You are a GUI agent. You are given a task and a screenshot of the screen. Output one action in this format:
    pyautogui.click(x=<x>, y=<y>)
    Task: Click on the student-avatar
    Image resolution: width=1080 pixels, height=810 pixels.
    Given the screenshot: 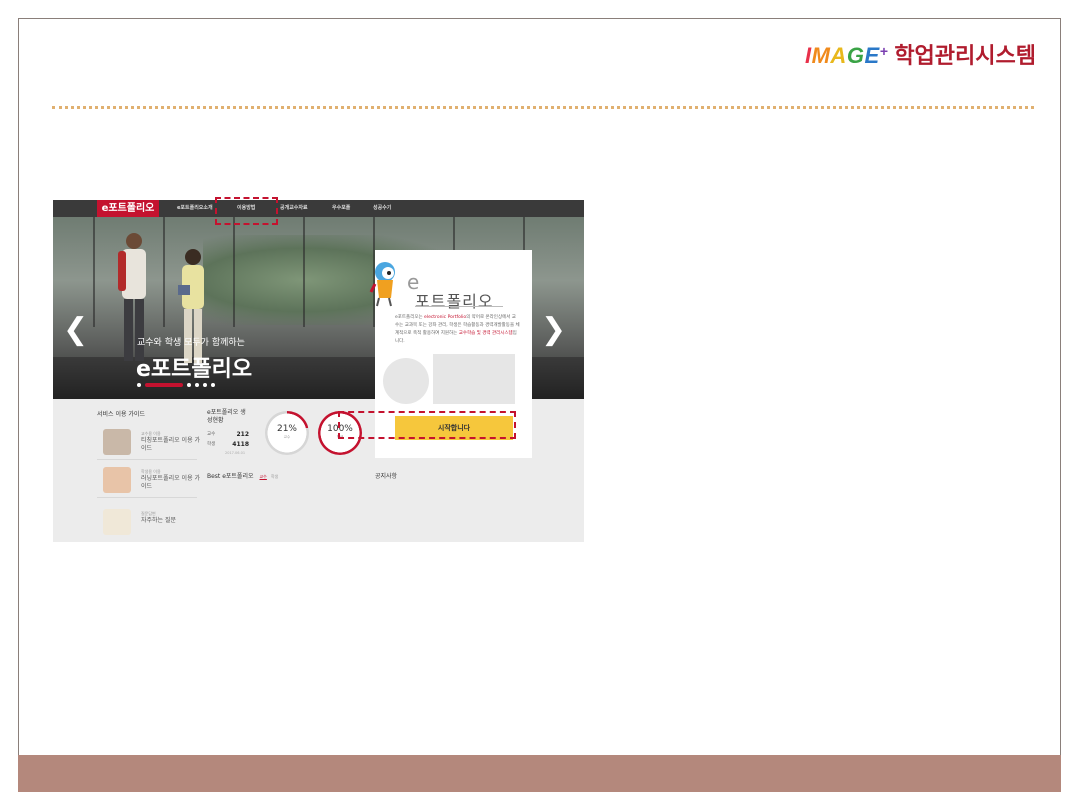 What is the action you would take?
    pyautogui.click(x=117, y=480)
    